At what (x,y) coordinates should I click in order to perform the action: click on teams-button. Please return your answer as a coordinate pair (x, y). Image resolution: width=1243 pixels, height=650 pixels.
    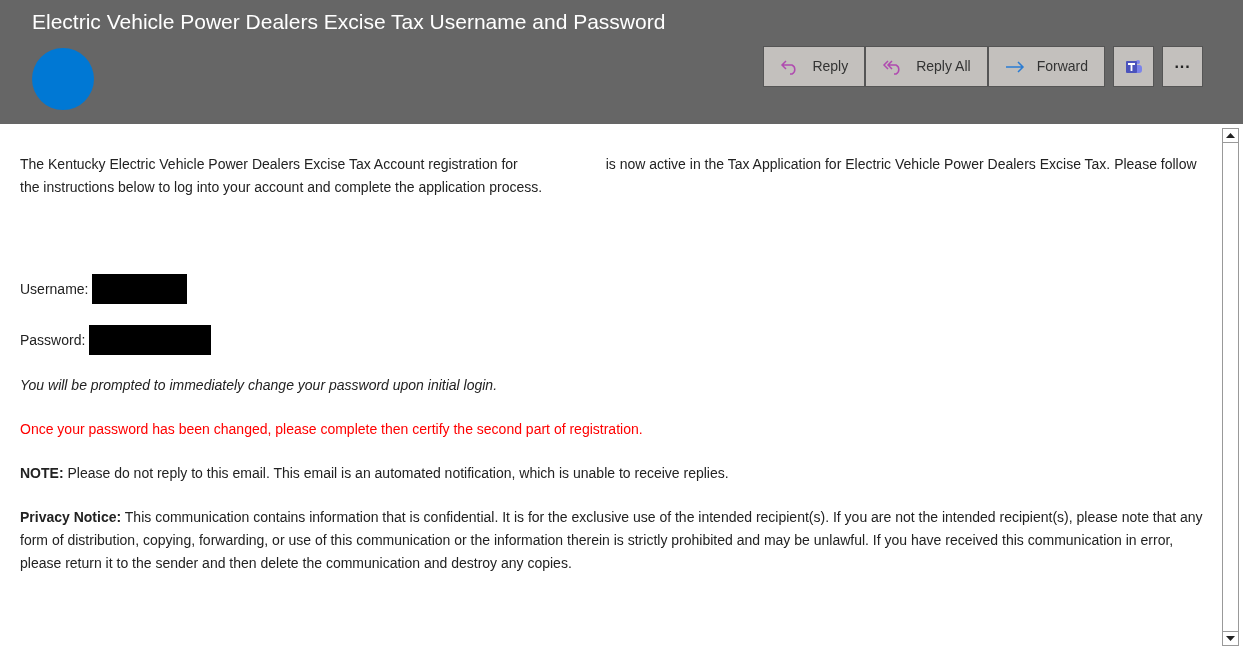
    Looking at the image, I should click on (1133, 66).